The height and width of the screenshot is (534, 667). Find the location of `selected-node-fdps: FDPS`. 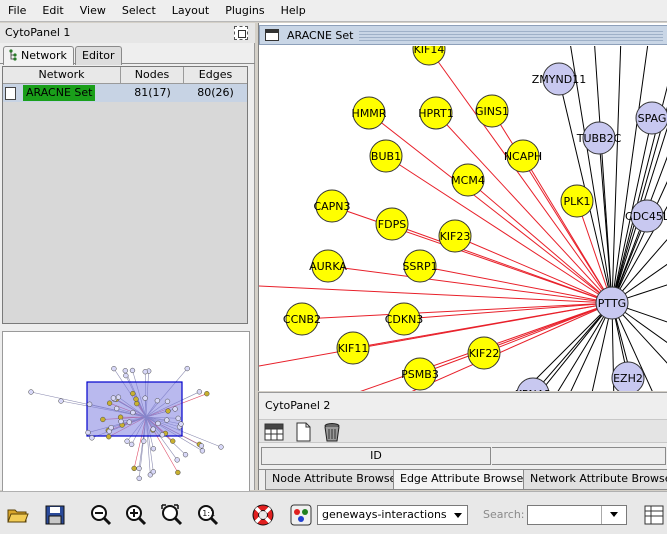

selected-node-fdps: FDPS is located at coordinates (392, 224).